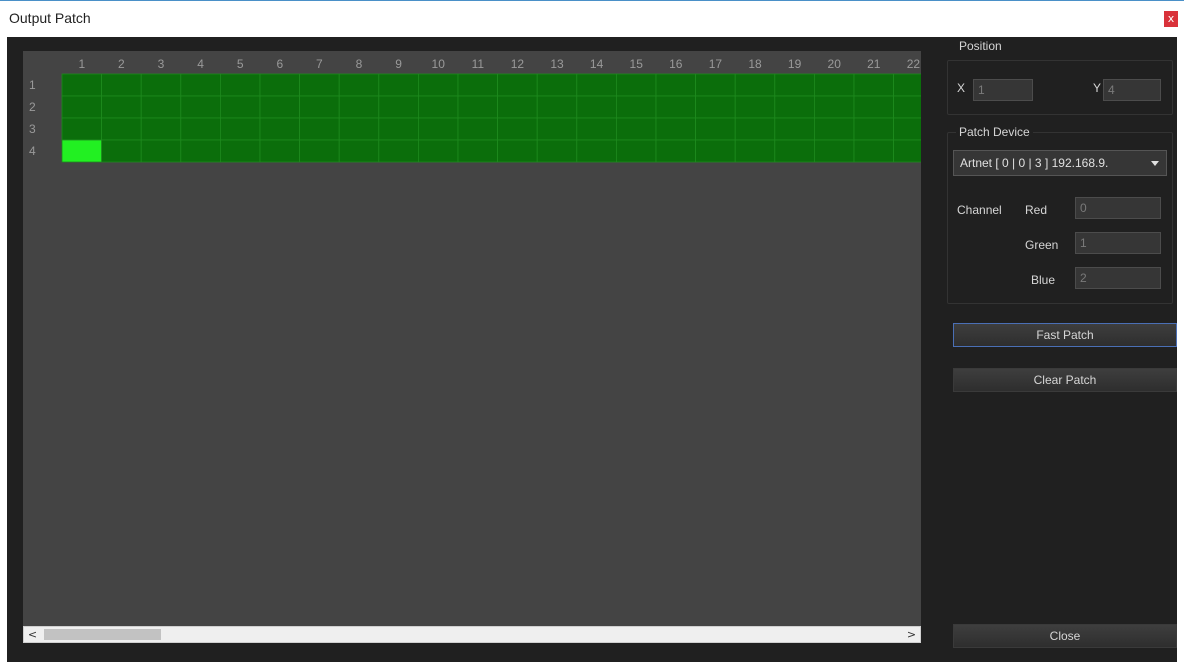 The height and width of the screenshot is (662, 1184). Describe the element at coordinates (1155, 163) in the screenshot. I see `chevron-down-icon` at that location.